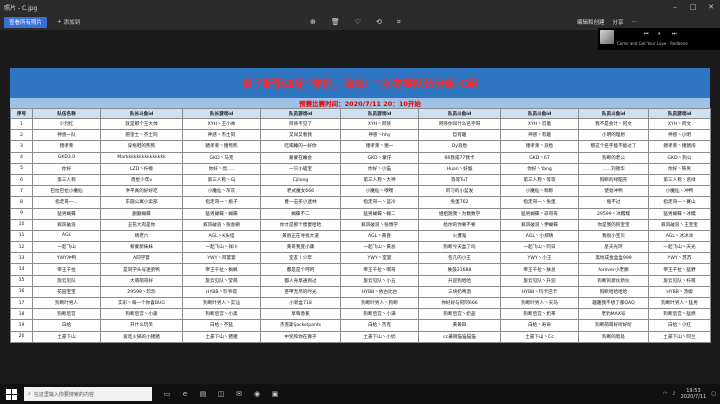 The image size is (720, 404). What do you see at coordinates (539, 180) in the screenshot?
I see `table-cell: 第三人称丶等等` at bounding box center [539, 180].